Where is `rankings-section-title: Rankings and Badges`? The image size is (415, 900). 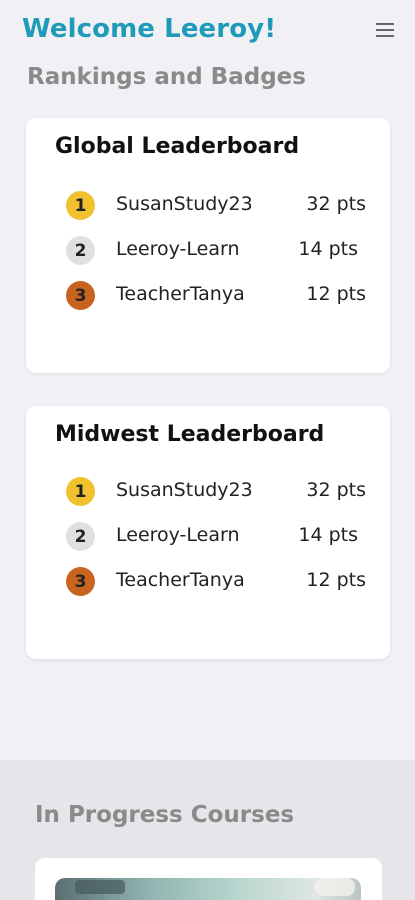
rankings-section-title: Rankings and Badges is located at coordinates (166, 77).